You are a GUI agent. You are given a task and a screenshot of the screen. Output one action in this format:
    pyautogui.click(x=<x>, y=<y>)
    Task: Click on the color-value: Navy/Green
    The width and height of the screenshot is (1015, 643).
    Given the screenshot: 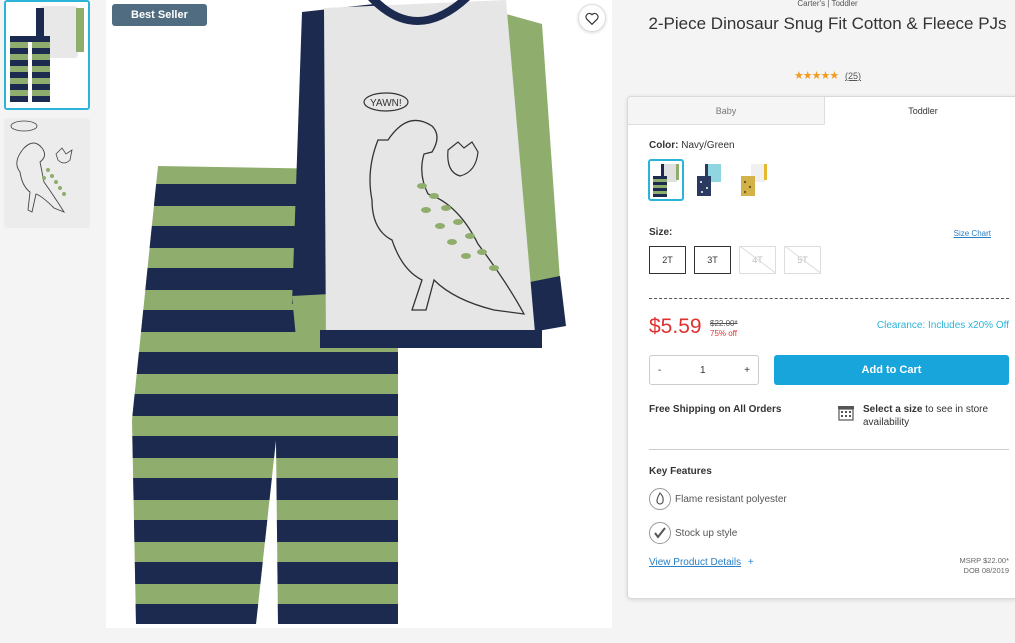 What is the action you would take?
    pyautogui.click(x=708, y=145)
    